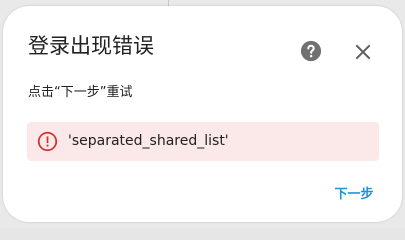  I want to click on dialog-title: 登录出现错误, so click(91, 46).